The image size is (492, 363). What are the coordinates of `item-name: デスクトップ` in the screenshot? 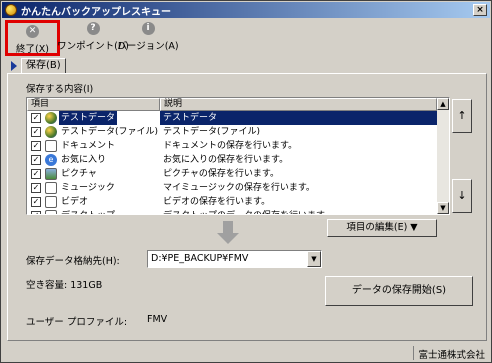 It's located at (88, 211).